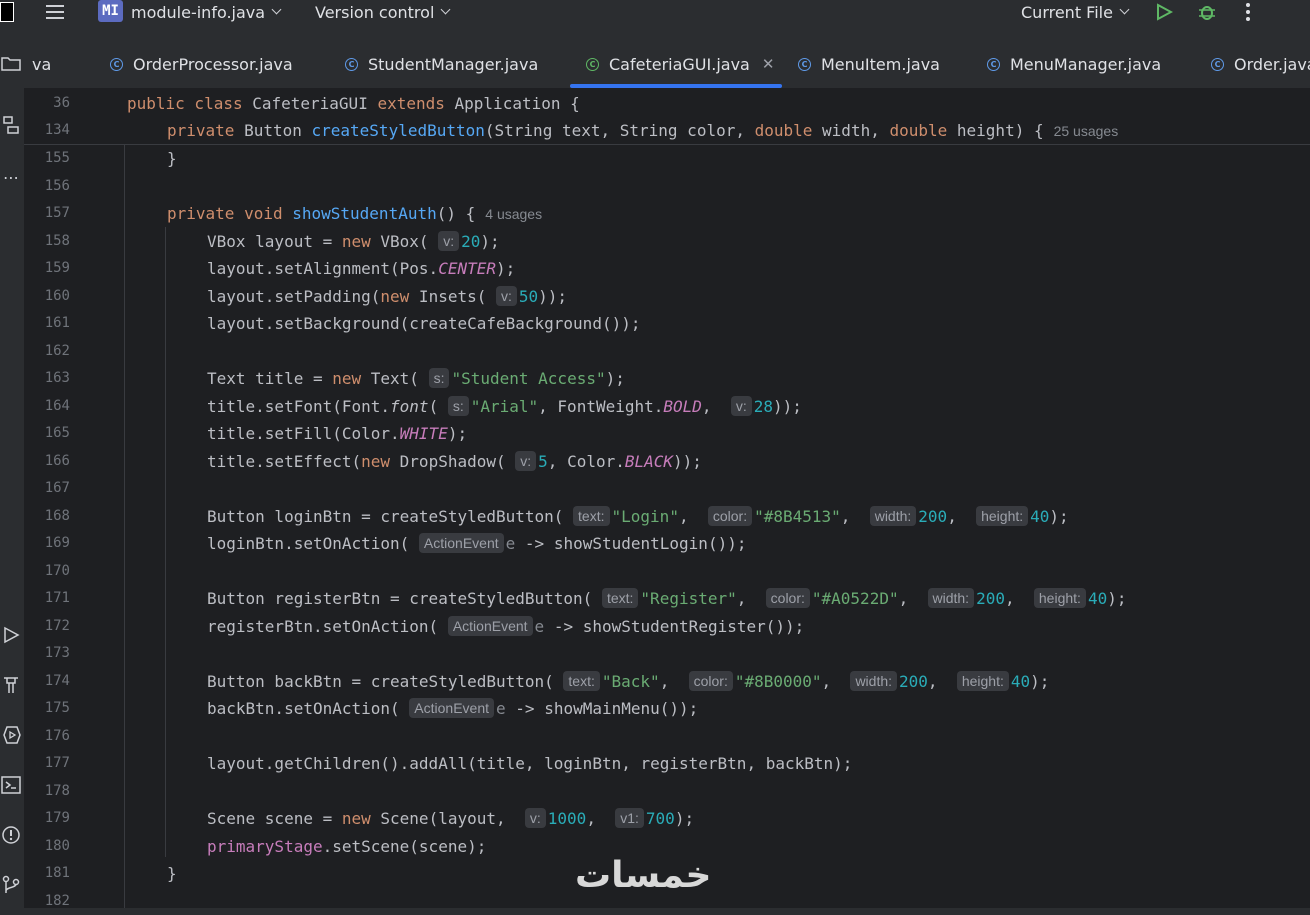 The image size is (1310, 915). What do you see at coordinates (1272, 64) in the screenshot?
I see `tab-label: Order.java` at bounding box center [1272, 64].